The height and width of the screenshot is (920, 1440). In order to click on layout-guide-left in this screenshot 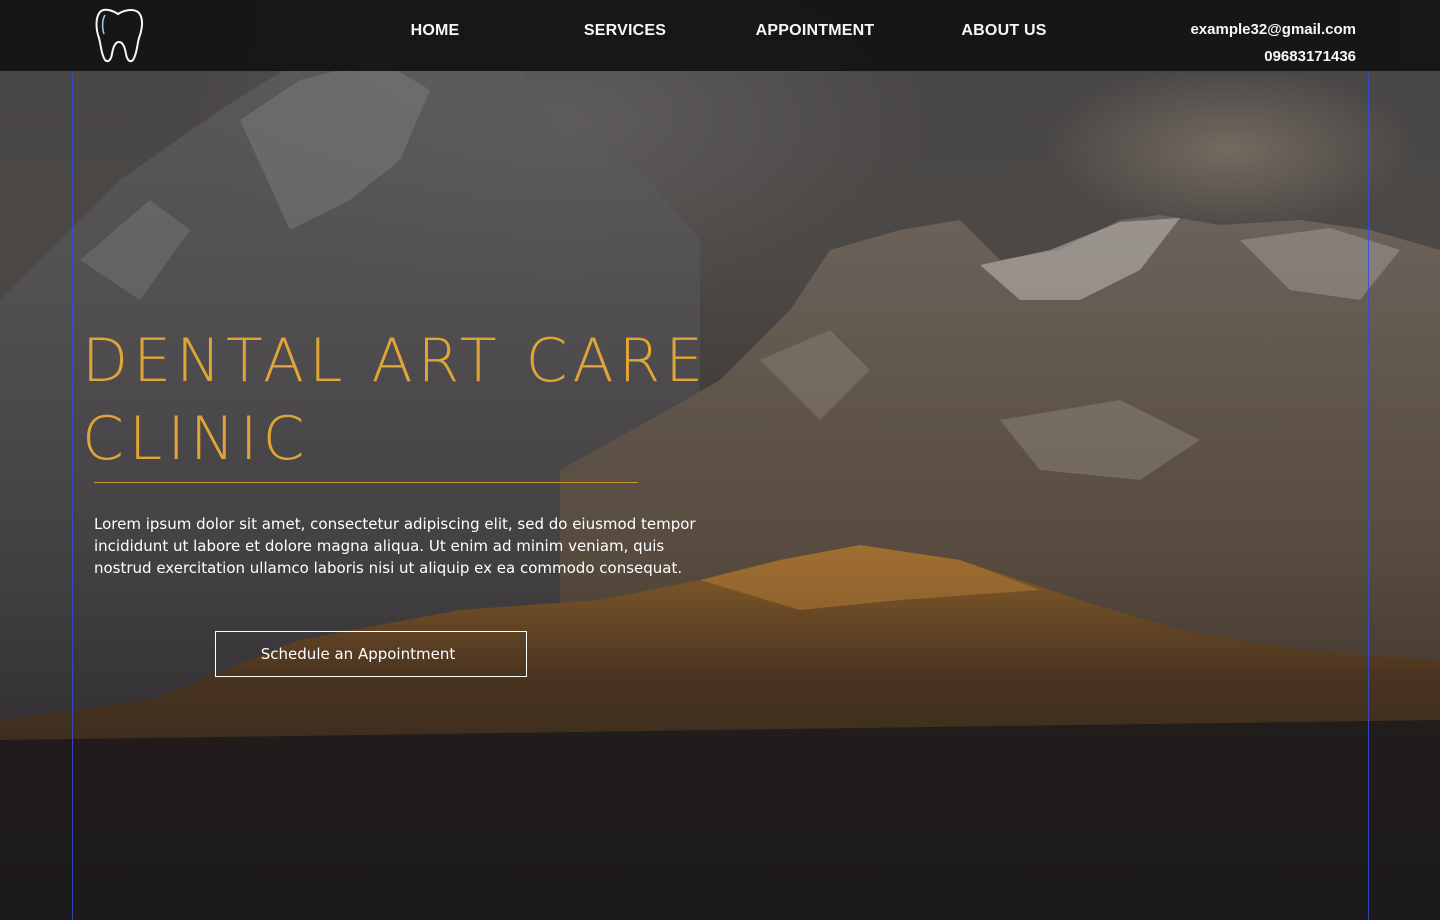, I will do `click(72, 460)`.